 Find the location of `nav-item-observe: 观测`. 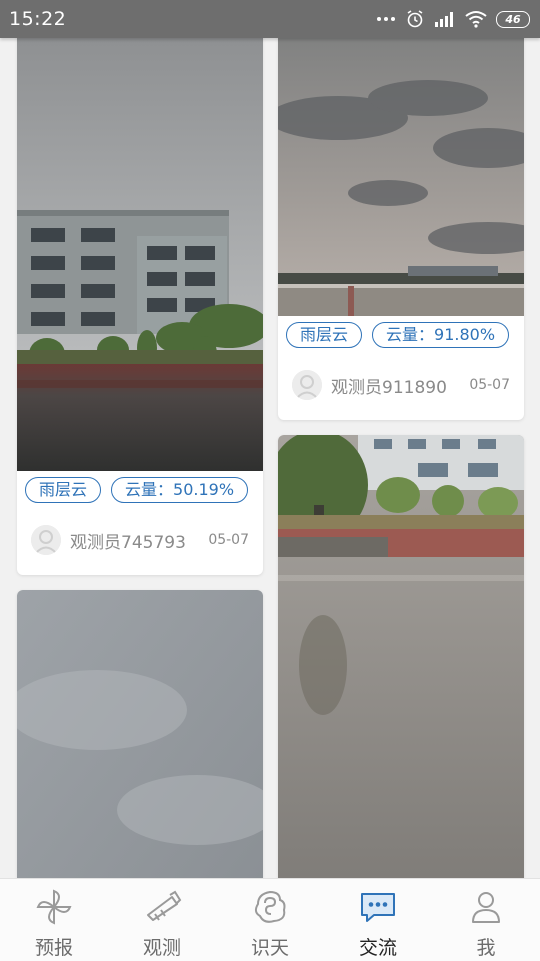

nav-item-observe: 观测 is located at coordinates (162, 920).